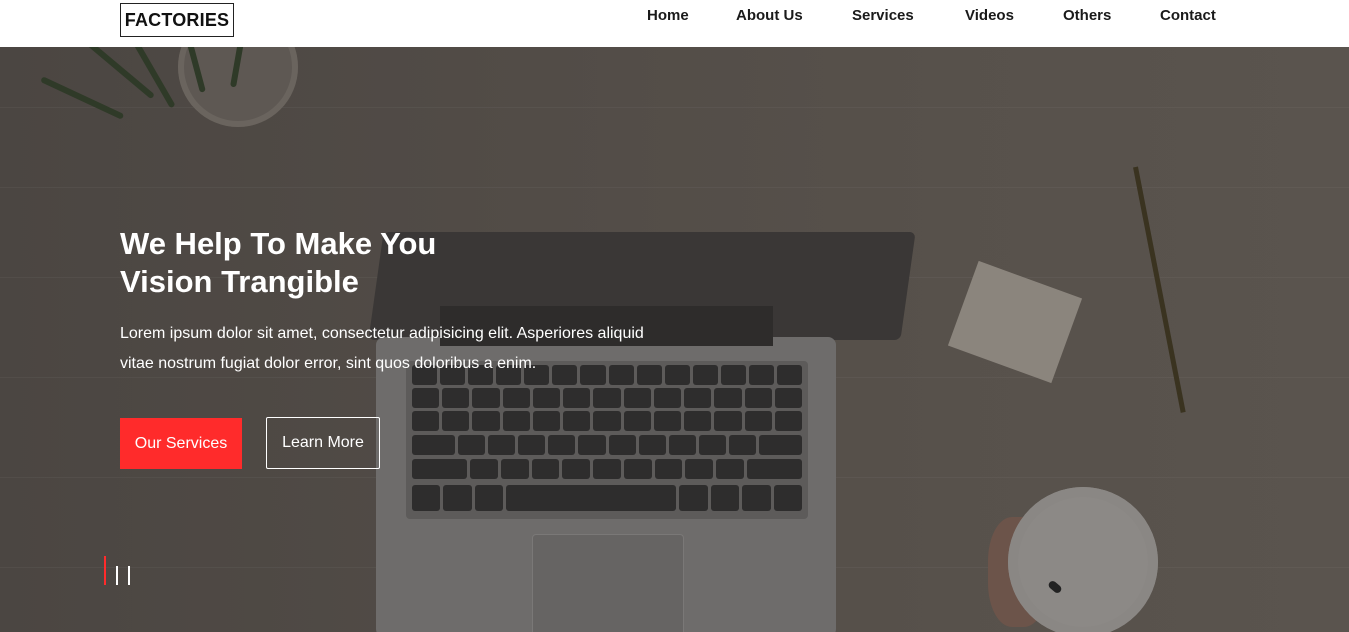  Describe the element at coordinates (1159, 289) in the screenshot. I see `pencil-image` at that location.